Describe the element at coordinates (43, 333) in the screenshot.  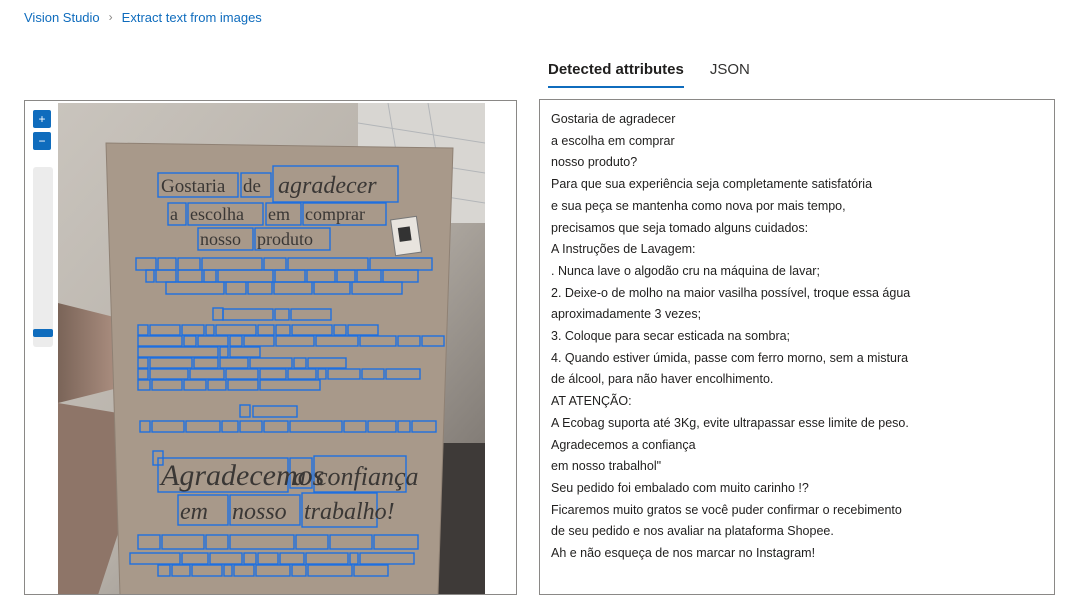
I see `zoom-slider-thumb` at that location.